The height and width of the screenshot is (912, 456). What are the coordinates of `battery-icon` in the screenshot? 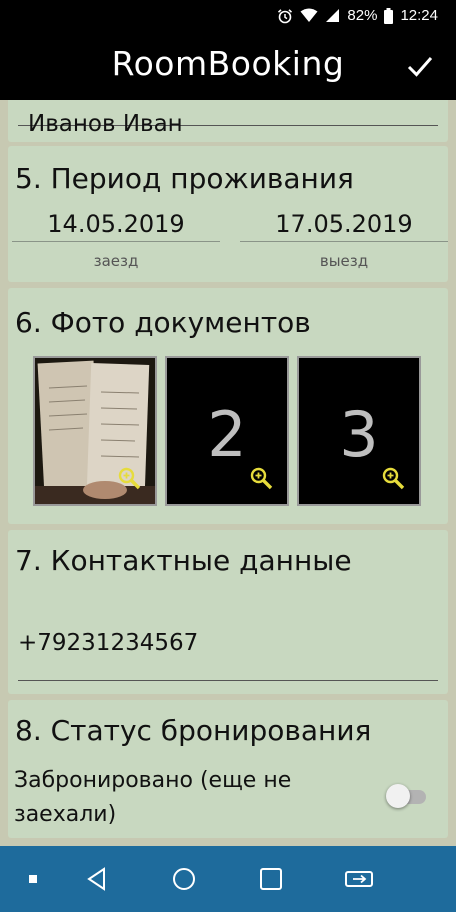 It's located at (389, 15).